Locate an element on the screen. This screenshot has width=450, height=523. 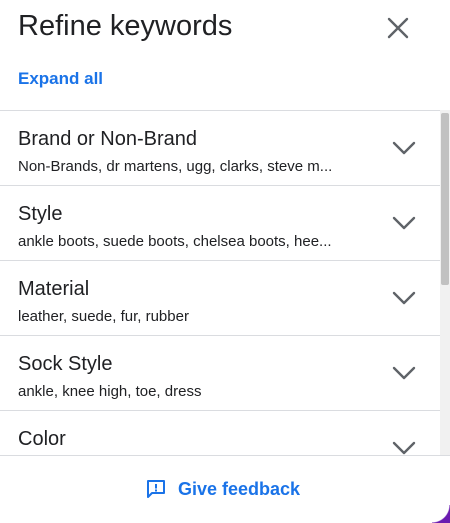
feedback-icon is located at coordinates (156, 489).